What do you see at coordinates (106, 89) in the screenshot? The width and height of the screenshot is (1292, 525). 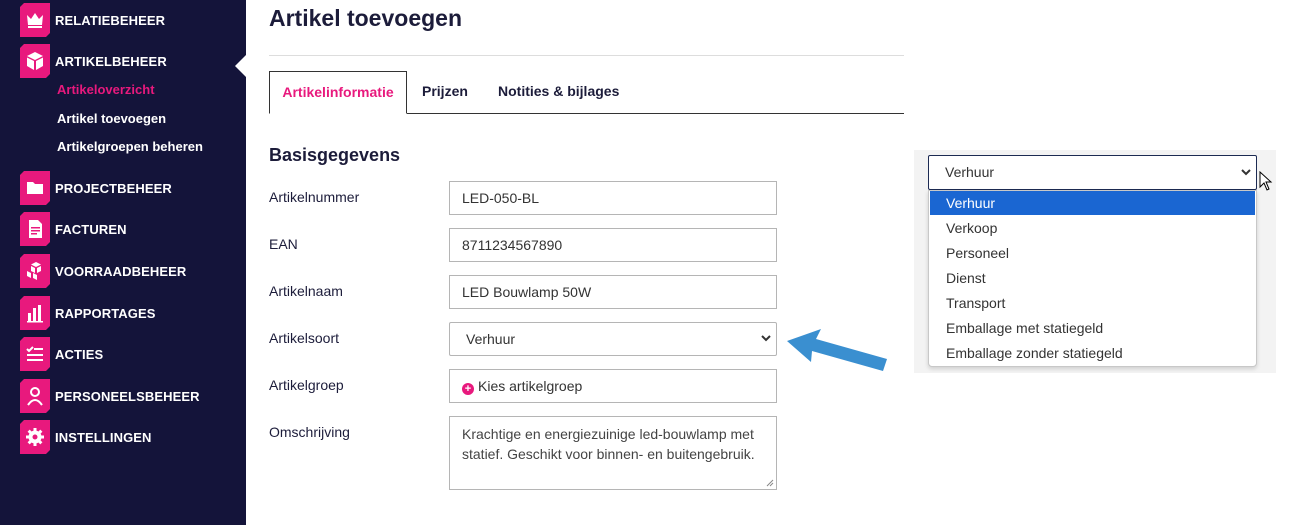 I see `sidebar-subitem-artikeloverzicht: Artikeloverzicht` at bounding box center [106, 89].